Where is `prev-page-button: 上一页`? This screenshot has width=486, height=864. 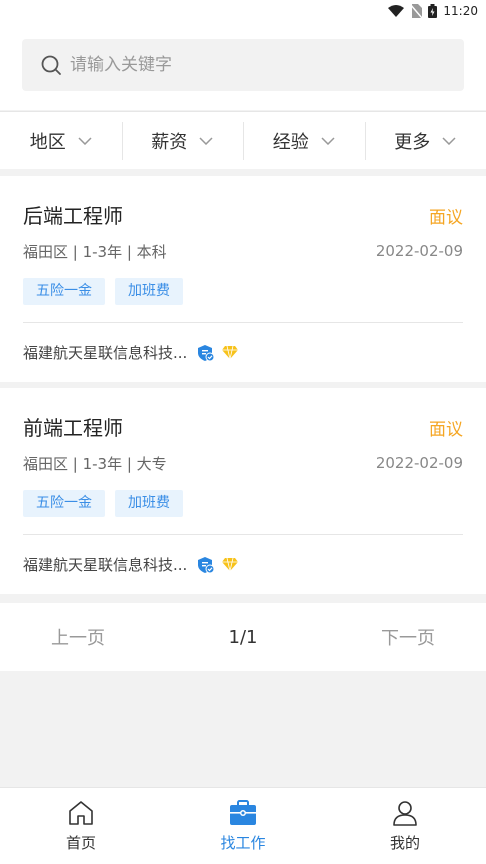 prev-page-button: 上一页 is located at coordinates (78, 637).